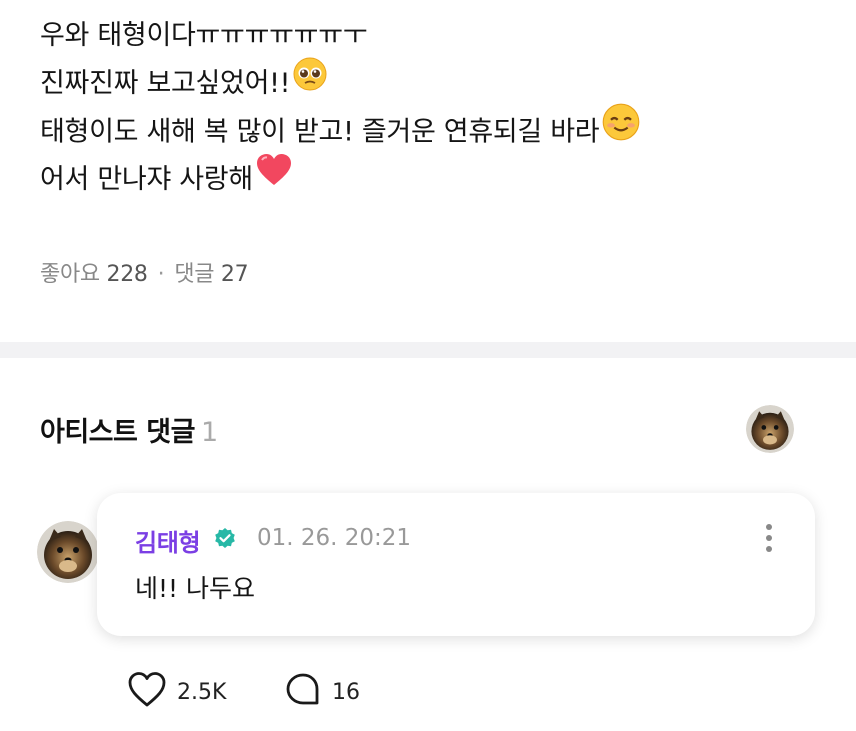 This screenshot has width=856, height=731. What do you see at coordinates (195, 588) in the screenshot?
I see `comment-text: 네!! 나두요` at bounding box center [195, 588].